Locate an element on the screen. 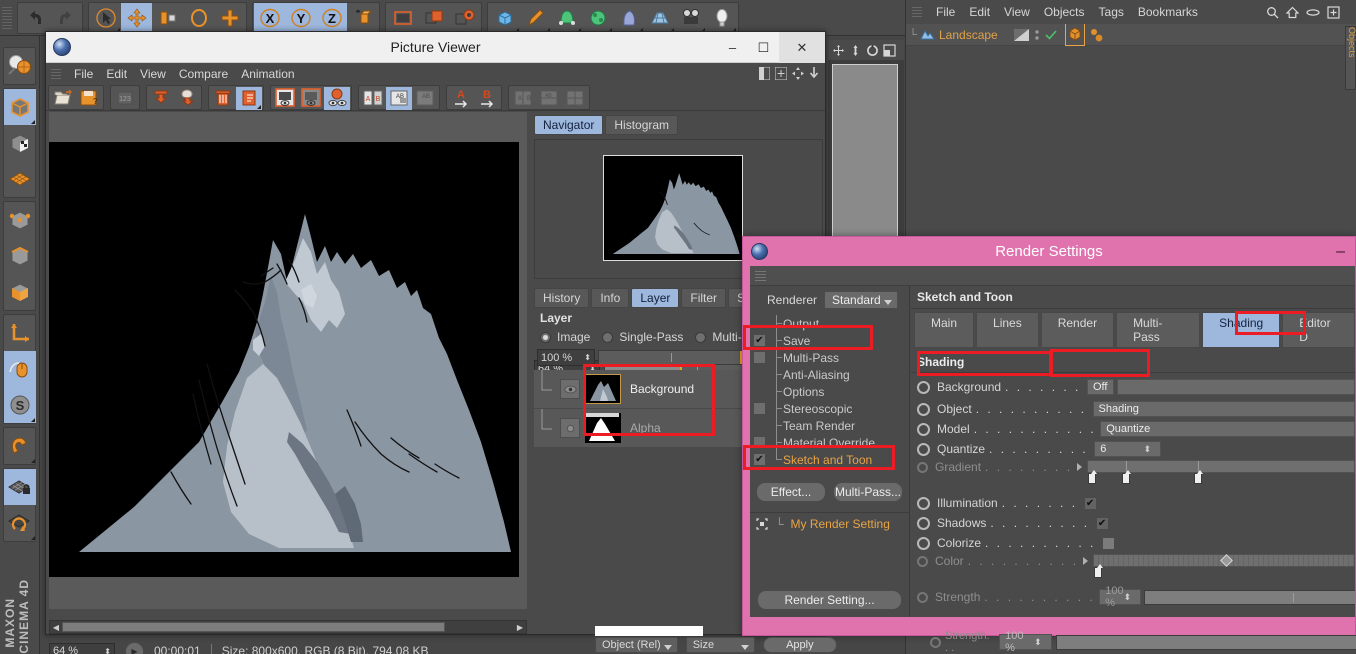 The width and height of the screenshot is (1356, 654). navigator-thumbnail is located at coordinates (673, 208).